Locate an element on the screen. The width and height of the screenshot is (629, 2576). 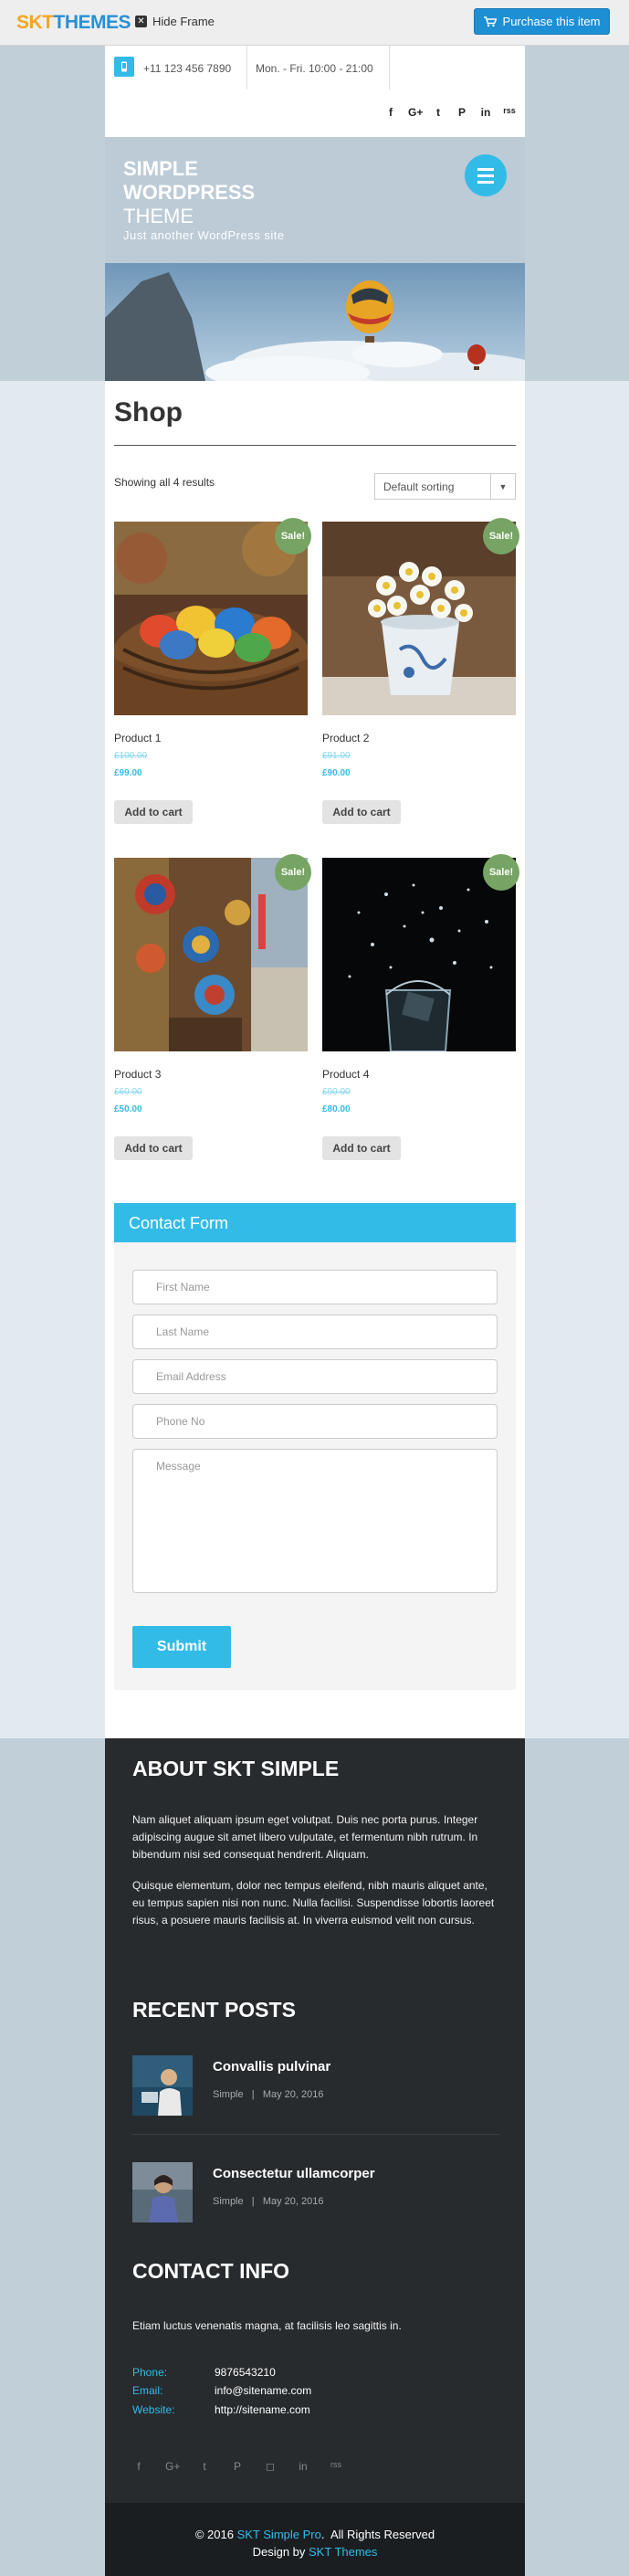
email-field: Email Address is located at coordinates (315, 1376).